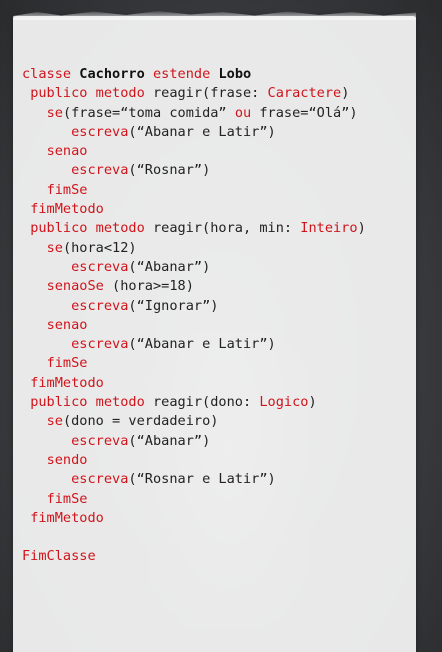  I want to click on code-line: classe Cachorro estende Lobo, so click(194, 74).